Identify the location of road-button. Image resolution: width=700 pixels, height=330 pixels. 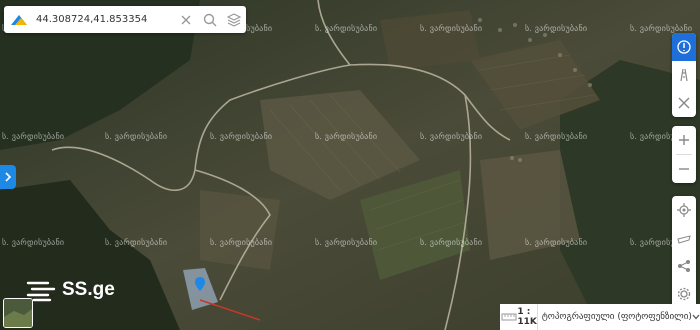
(684, 75).